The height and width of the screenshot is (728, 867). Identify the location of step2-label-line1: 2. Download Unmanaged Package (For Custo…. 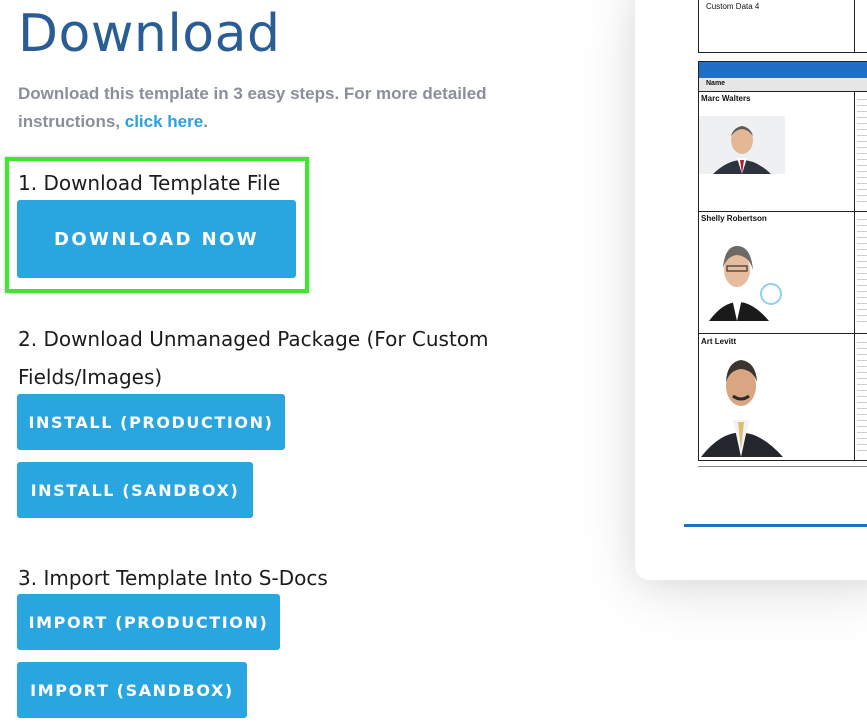
(253, 339).